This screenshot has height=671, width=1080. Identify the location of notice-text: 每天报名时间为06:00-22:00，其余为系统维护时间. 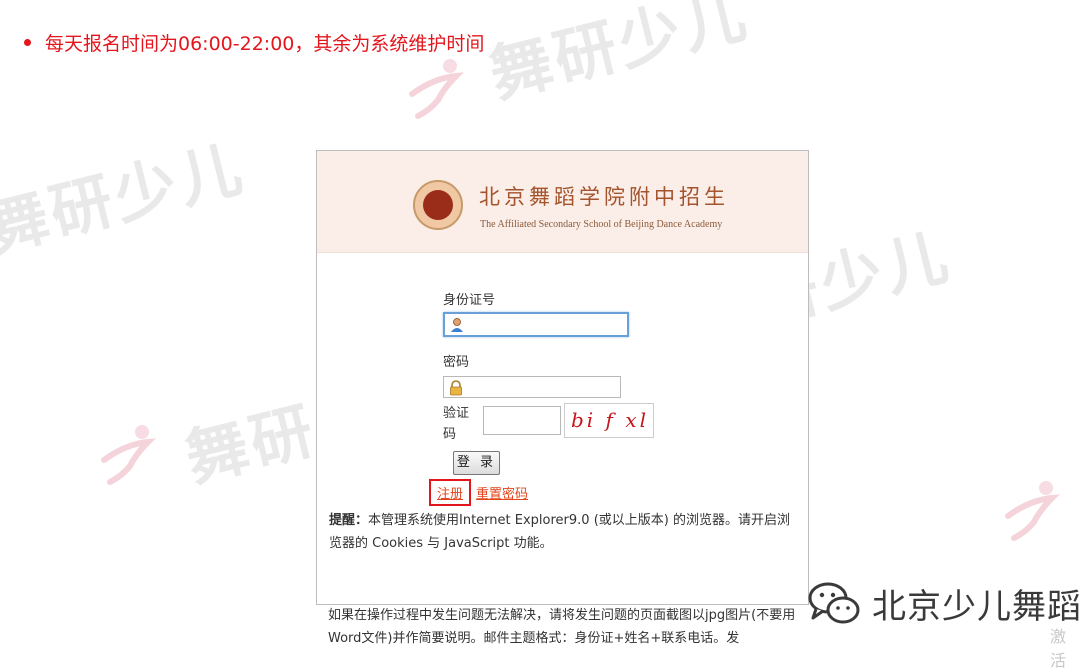
(265, 44).